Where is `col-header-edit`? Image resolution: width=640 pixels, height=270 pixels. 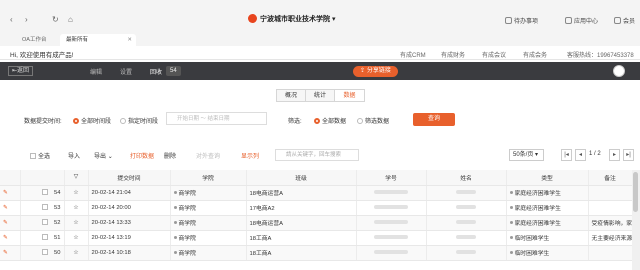
col-header-edit is located at coordinates (10, 178).